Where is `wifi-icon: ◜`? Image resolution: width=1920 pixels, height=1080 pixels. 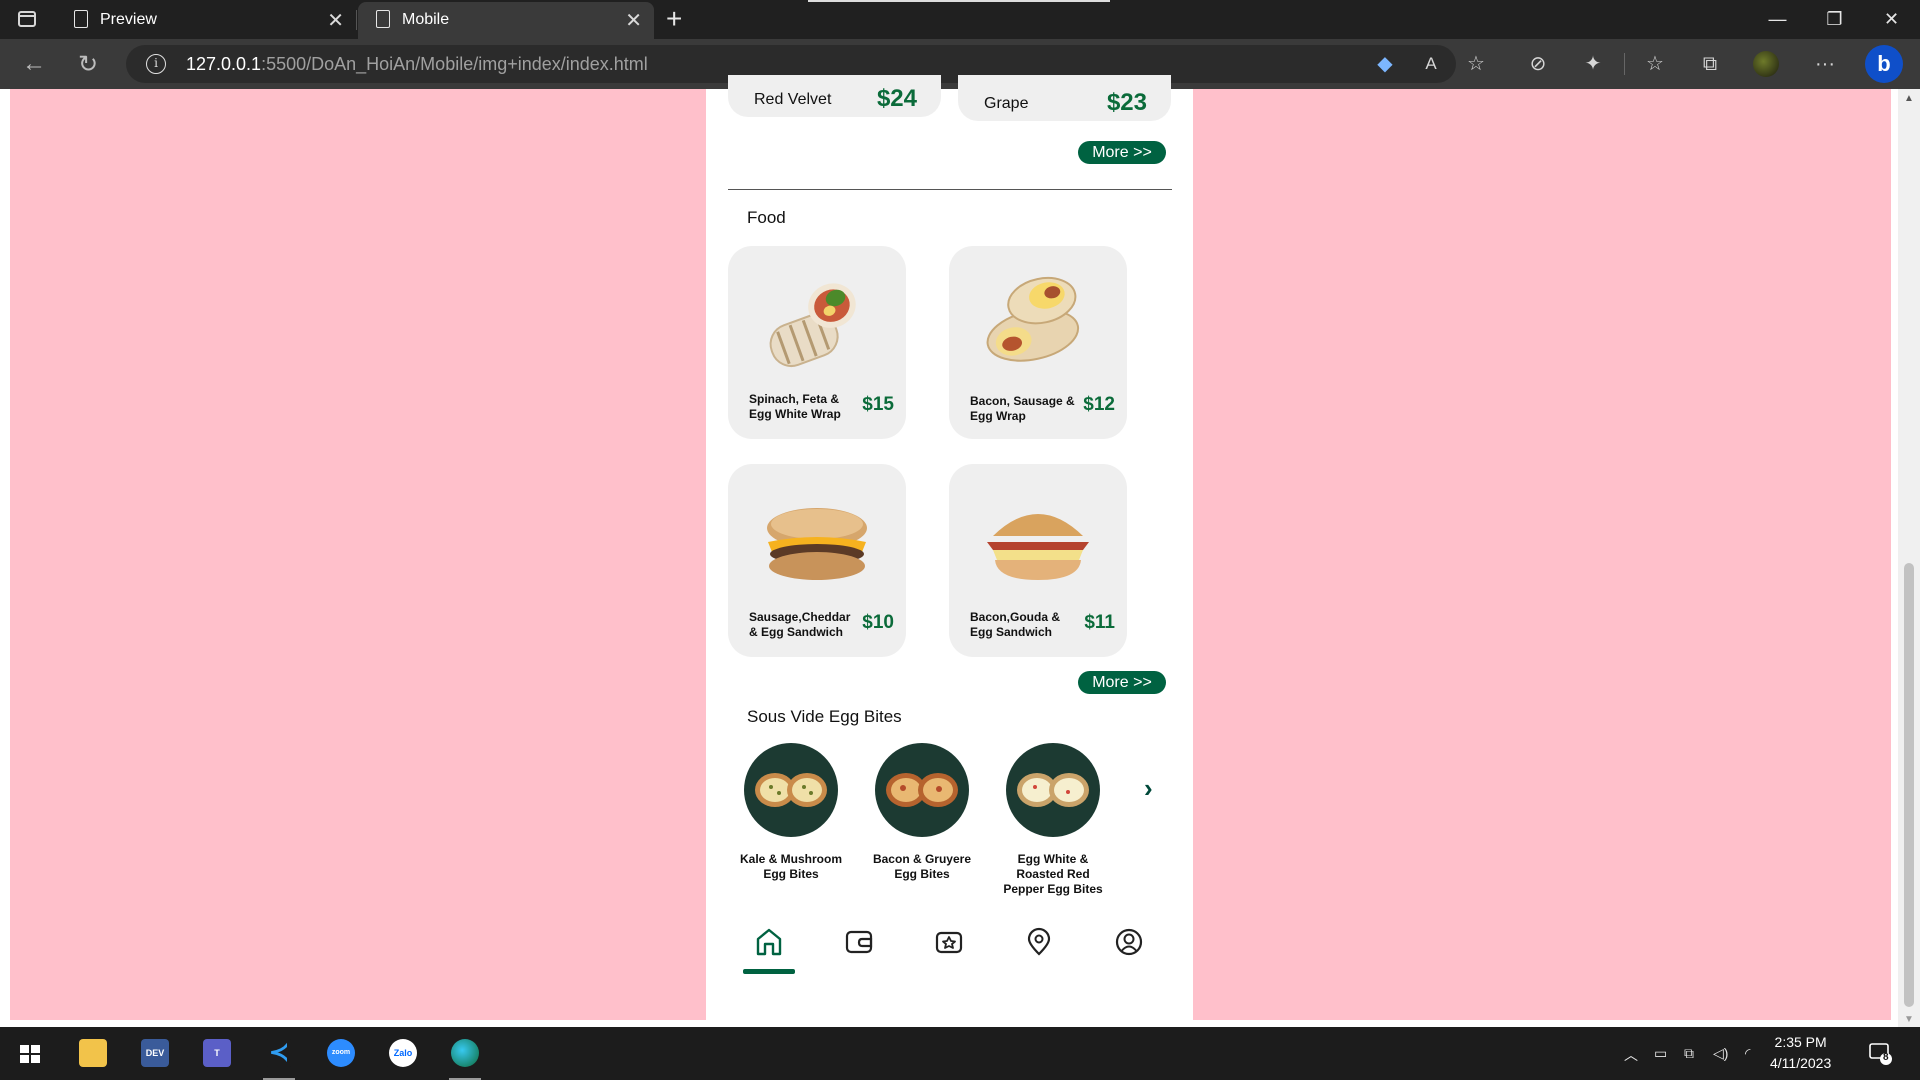 wifi-icon: ◜ is located at coordinates (1747, 1053).